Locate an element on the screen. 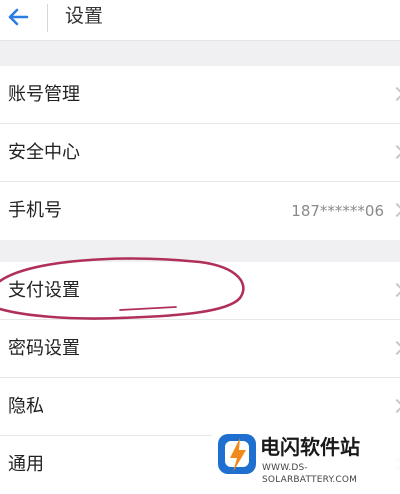 This screenshot has width=400, height=494. back-button is located at coordinates (21, 17).